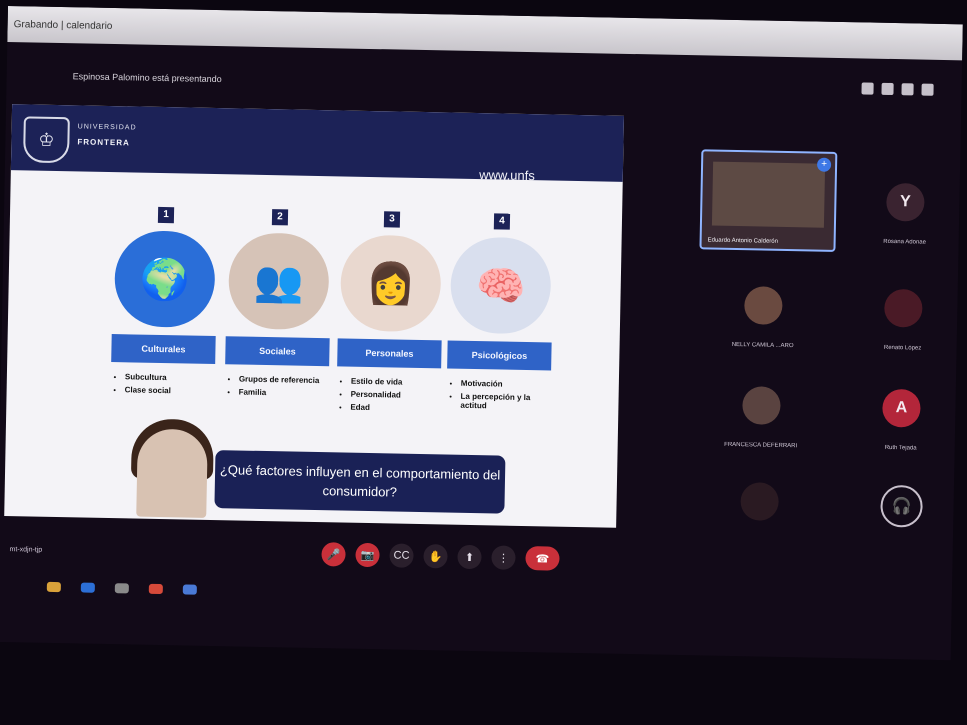  I want to click on factor-items: Grupos de referencia Familia, so click(277, 386).